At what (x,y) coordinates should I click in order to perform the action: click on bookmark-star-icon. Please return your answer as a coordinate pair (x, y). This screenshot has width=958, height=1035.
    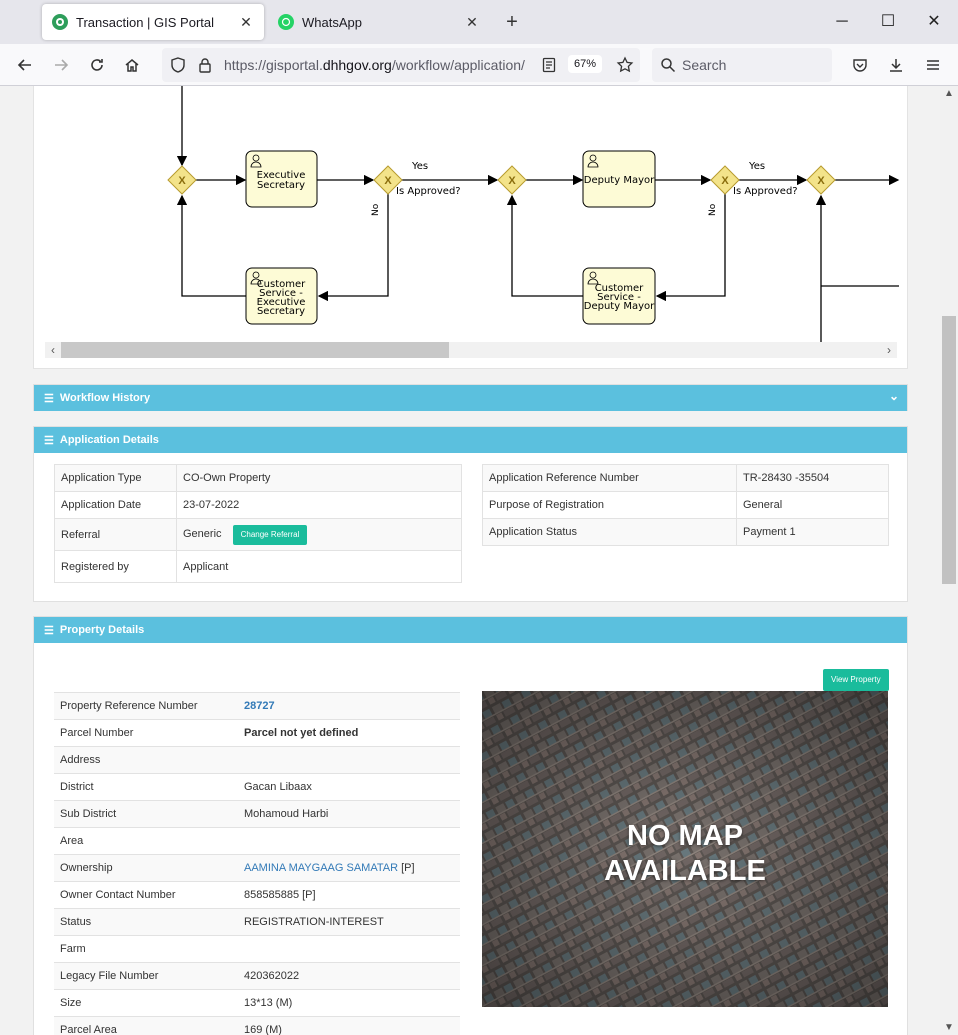
    Looking at the image, I should click on (625, 67).